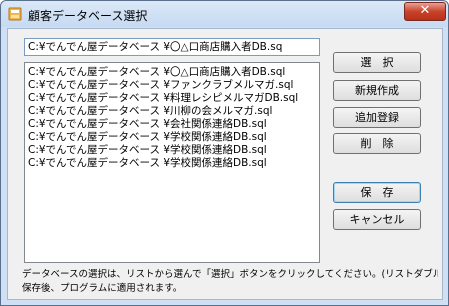  I want to click on delete-button: 削 除, so click(377, 143).